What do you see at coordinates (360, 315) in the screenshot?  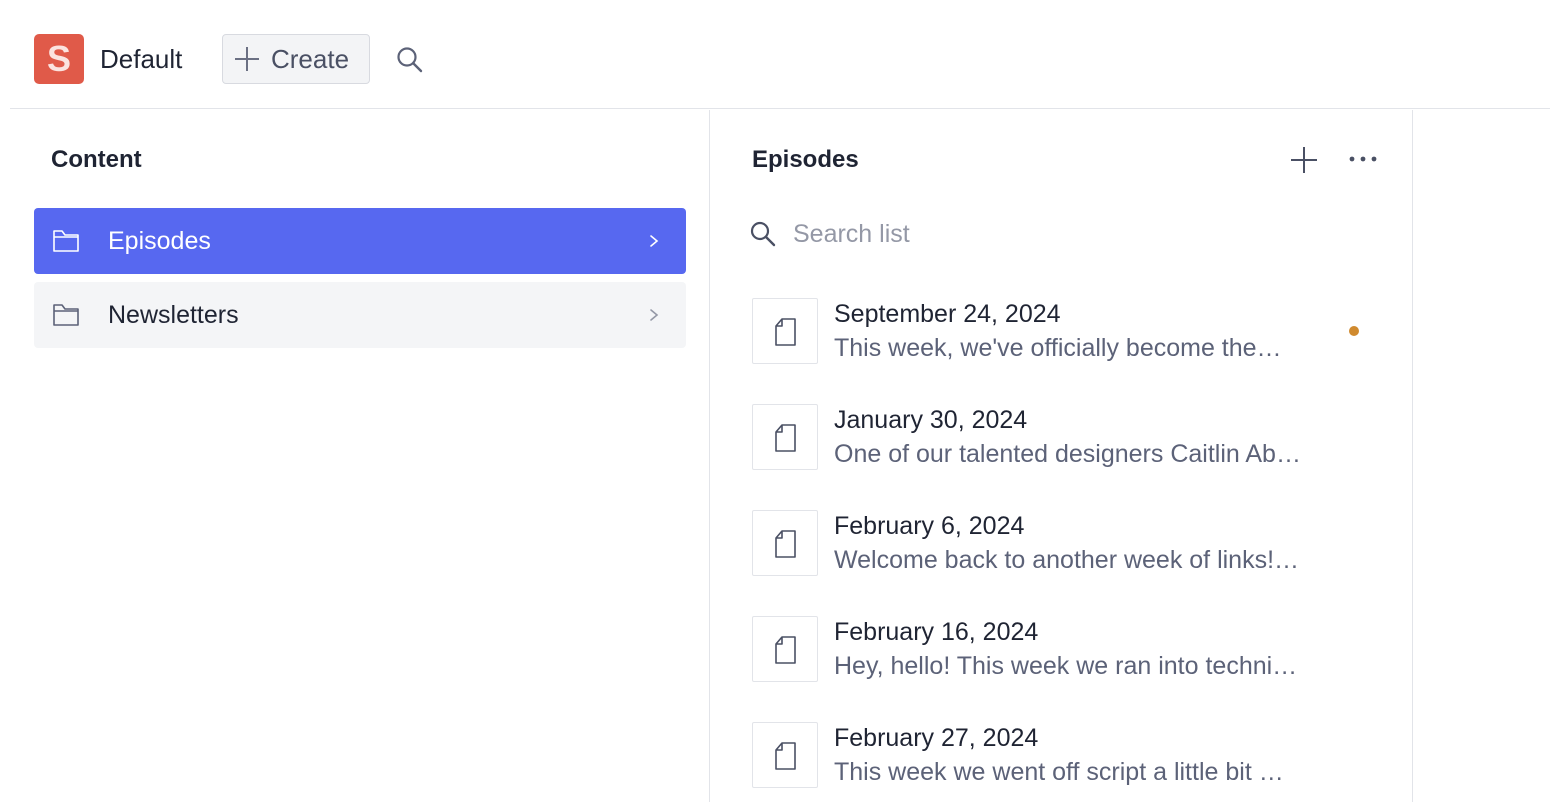 I see `content-item-newsletters: Newsletters` at bounding box center [360, 315].